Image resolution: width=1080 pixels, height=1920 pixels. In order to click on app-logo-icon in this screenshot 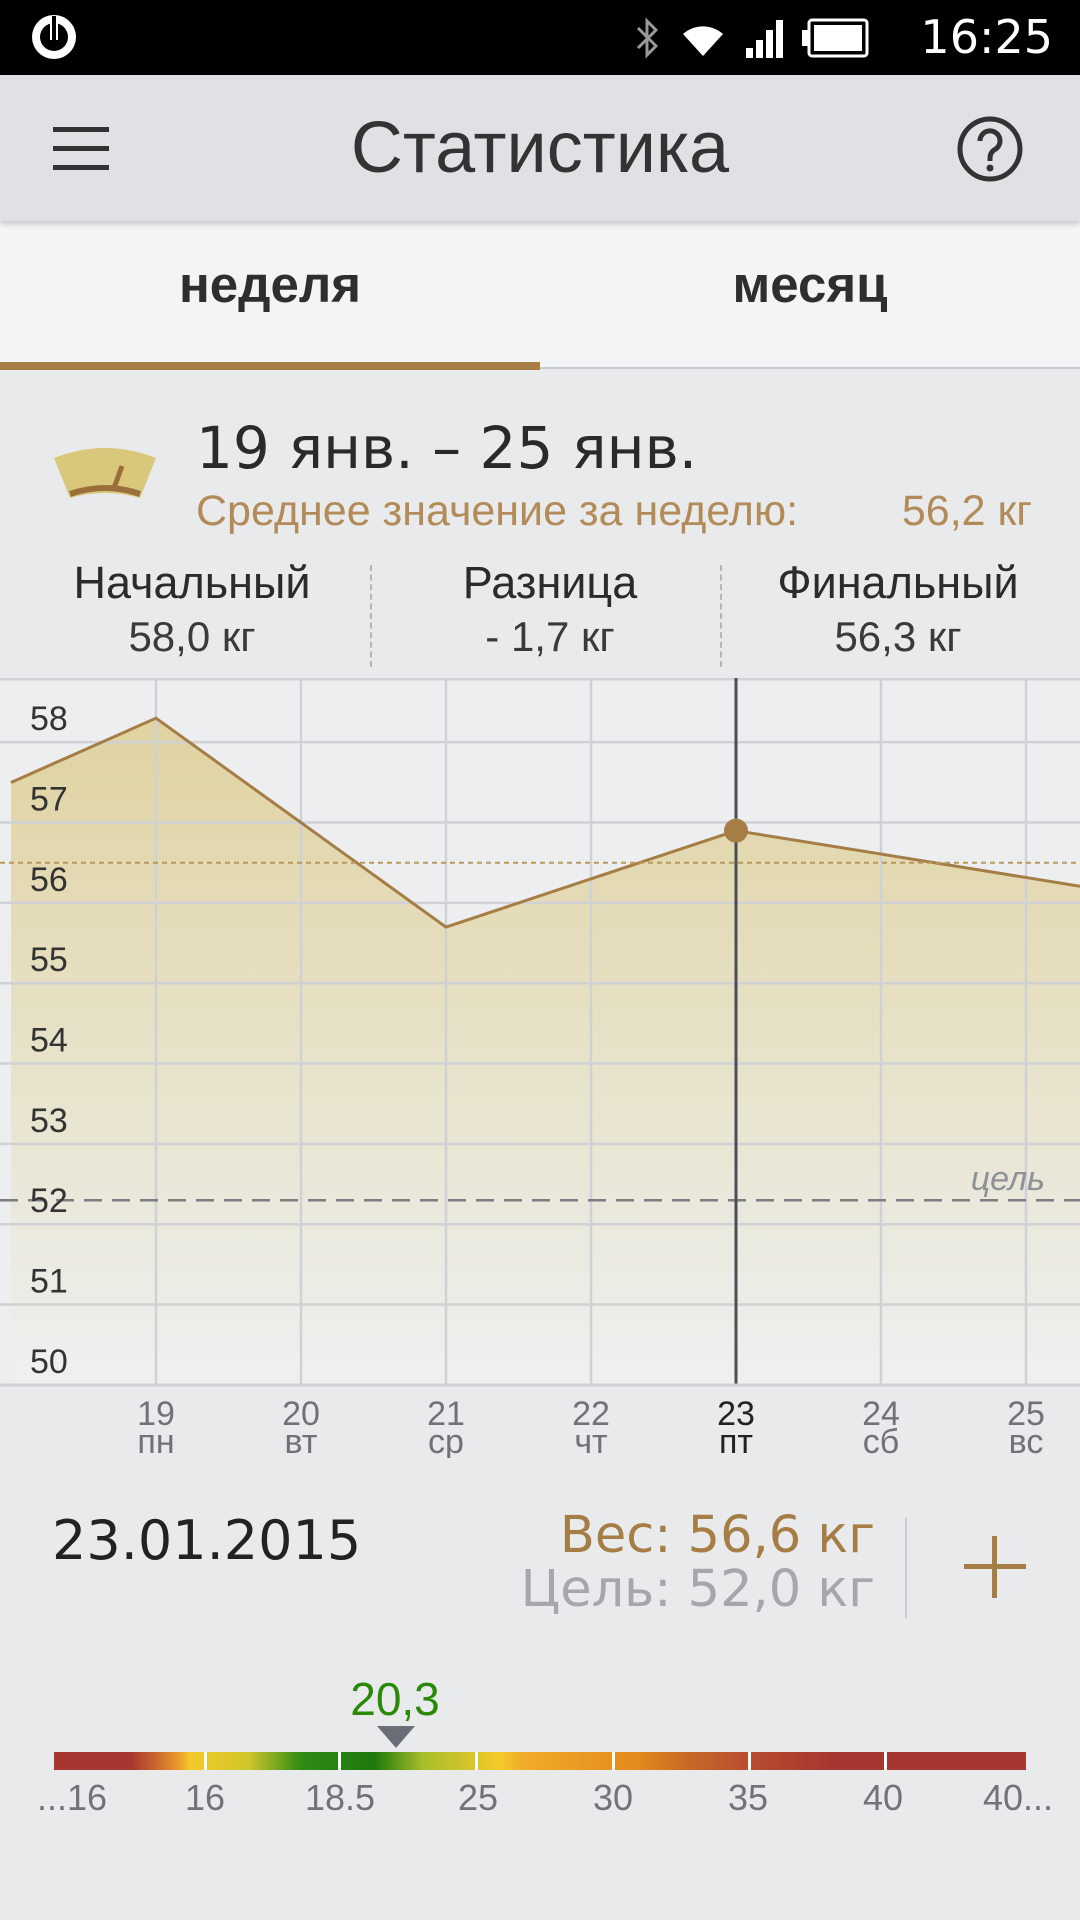, I will do `click(54, 37)`.